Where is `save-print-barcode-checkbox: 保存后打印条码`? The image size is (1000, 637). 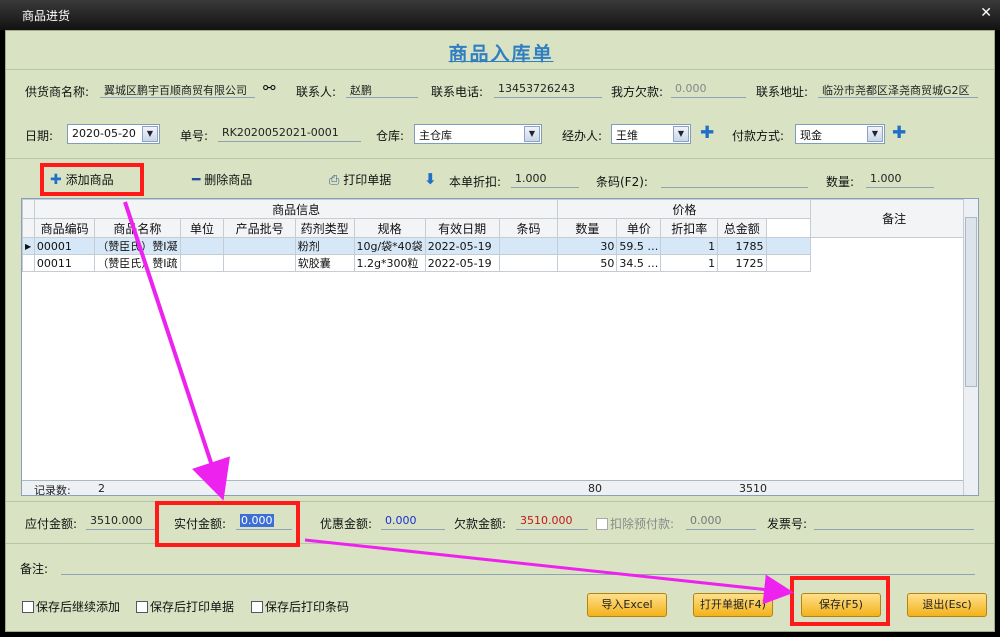 save-print-barcode-checkbox: 保存后打印条码 is located at coordinates (300, 606).